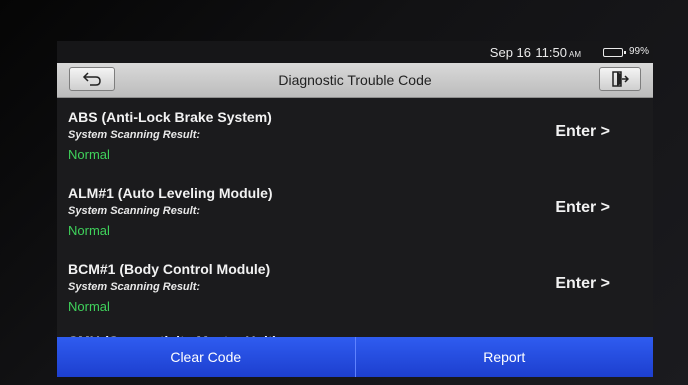 The width and height of the screenshot is (688, 385). I want to click on enter-button-bcm: Enter >, so click(582, 284).